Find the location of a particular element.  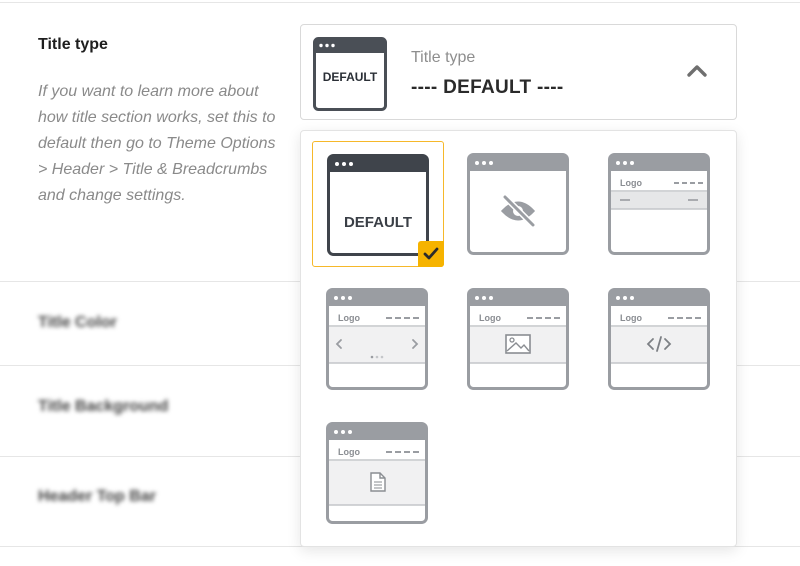

option-default-text: DEFAULT is located at coordinates (378, 222).